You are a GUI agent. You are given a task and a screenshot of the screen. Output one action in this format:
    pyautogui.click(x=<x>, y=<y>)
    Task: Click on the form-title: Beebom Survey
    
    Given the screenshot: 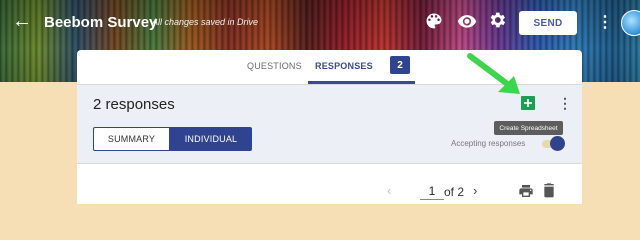 What is the action you would take?
    pyautogui.click(x=100, y=22)
    